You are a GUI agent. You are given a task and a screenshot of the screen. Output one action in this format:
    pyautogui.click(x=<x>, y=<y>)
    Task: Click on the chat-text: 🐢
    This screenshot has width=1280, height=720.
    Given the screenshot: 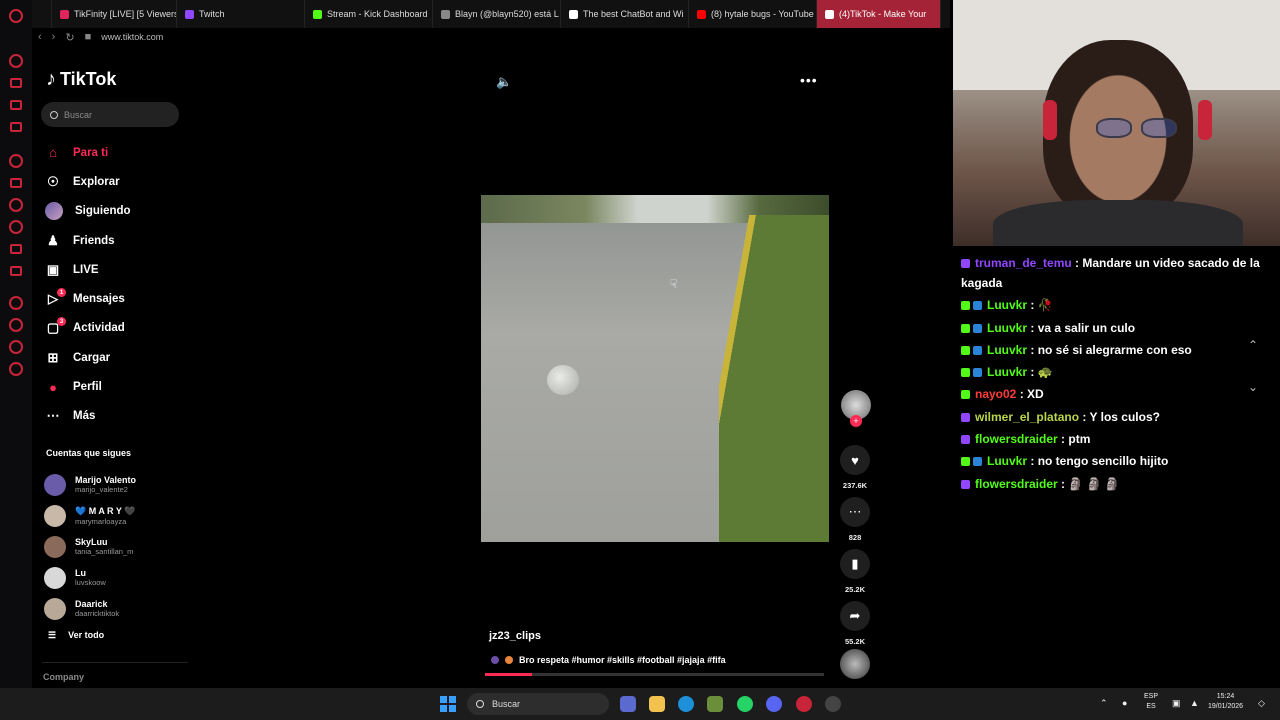 What is the action you would take?
    pyautogui.click(x=1045, y=372)
    